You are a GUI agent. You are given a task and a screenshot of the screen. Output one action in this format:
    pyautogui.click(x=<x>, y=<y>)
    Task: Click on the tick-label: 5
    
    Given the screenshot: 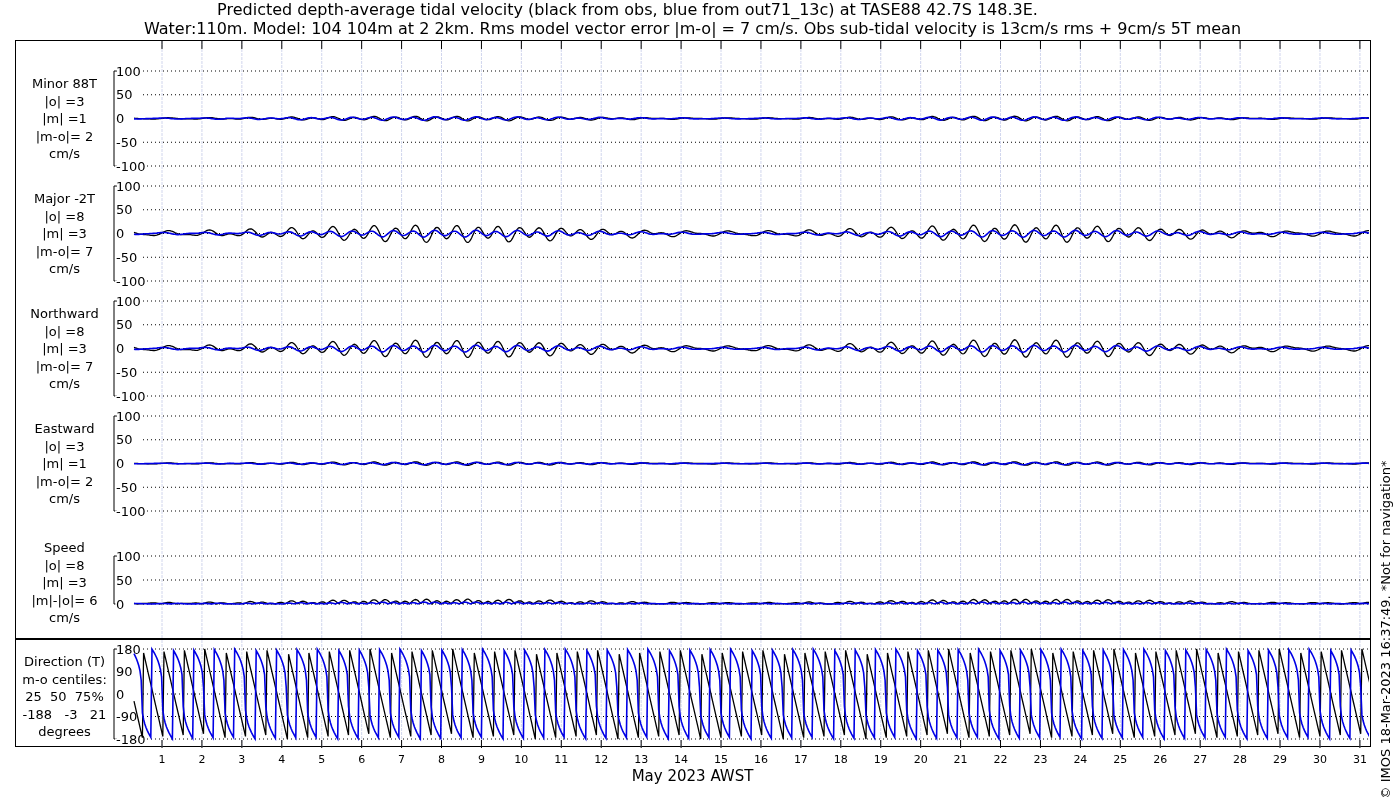 What is the action you would take?
    pyautogui.click(x=322, y=759)
    